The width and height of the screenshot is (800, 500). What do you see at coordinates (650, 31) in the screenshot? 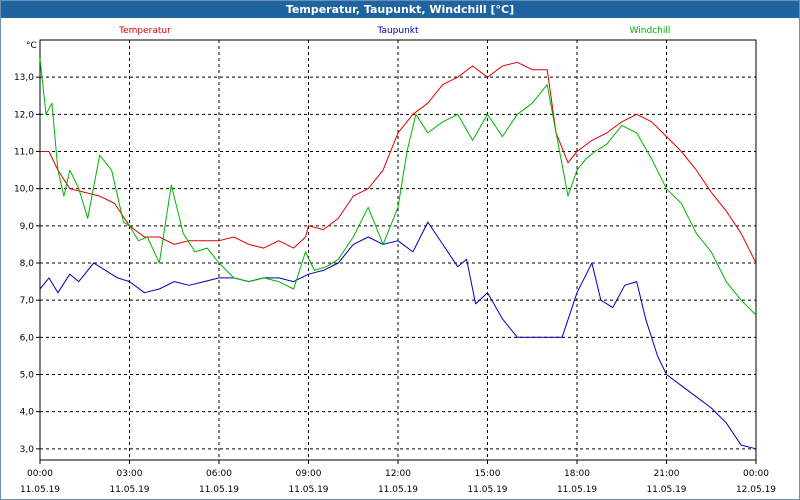
I see `legend-entry-windchill: Windchill` at bounding box center [650, 31].